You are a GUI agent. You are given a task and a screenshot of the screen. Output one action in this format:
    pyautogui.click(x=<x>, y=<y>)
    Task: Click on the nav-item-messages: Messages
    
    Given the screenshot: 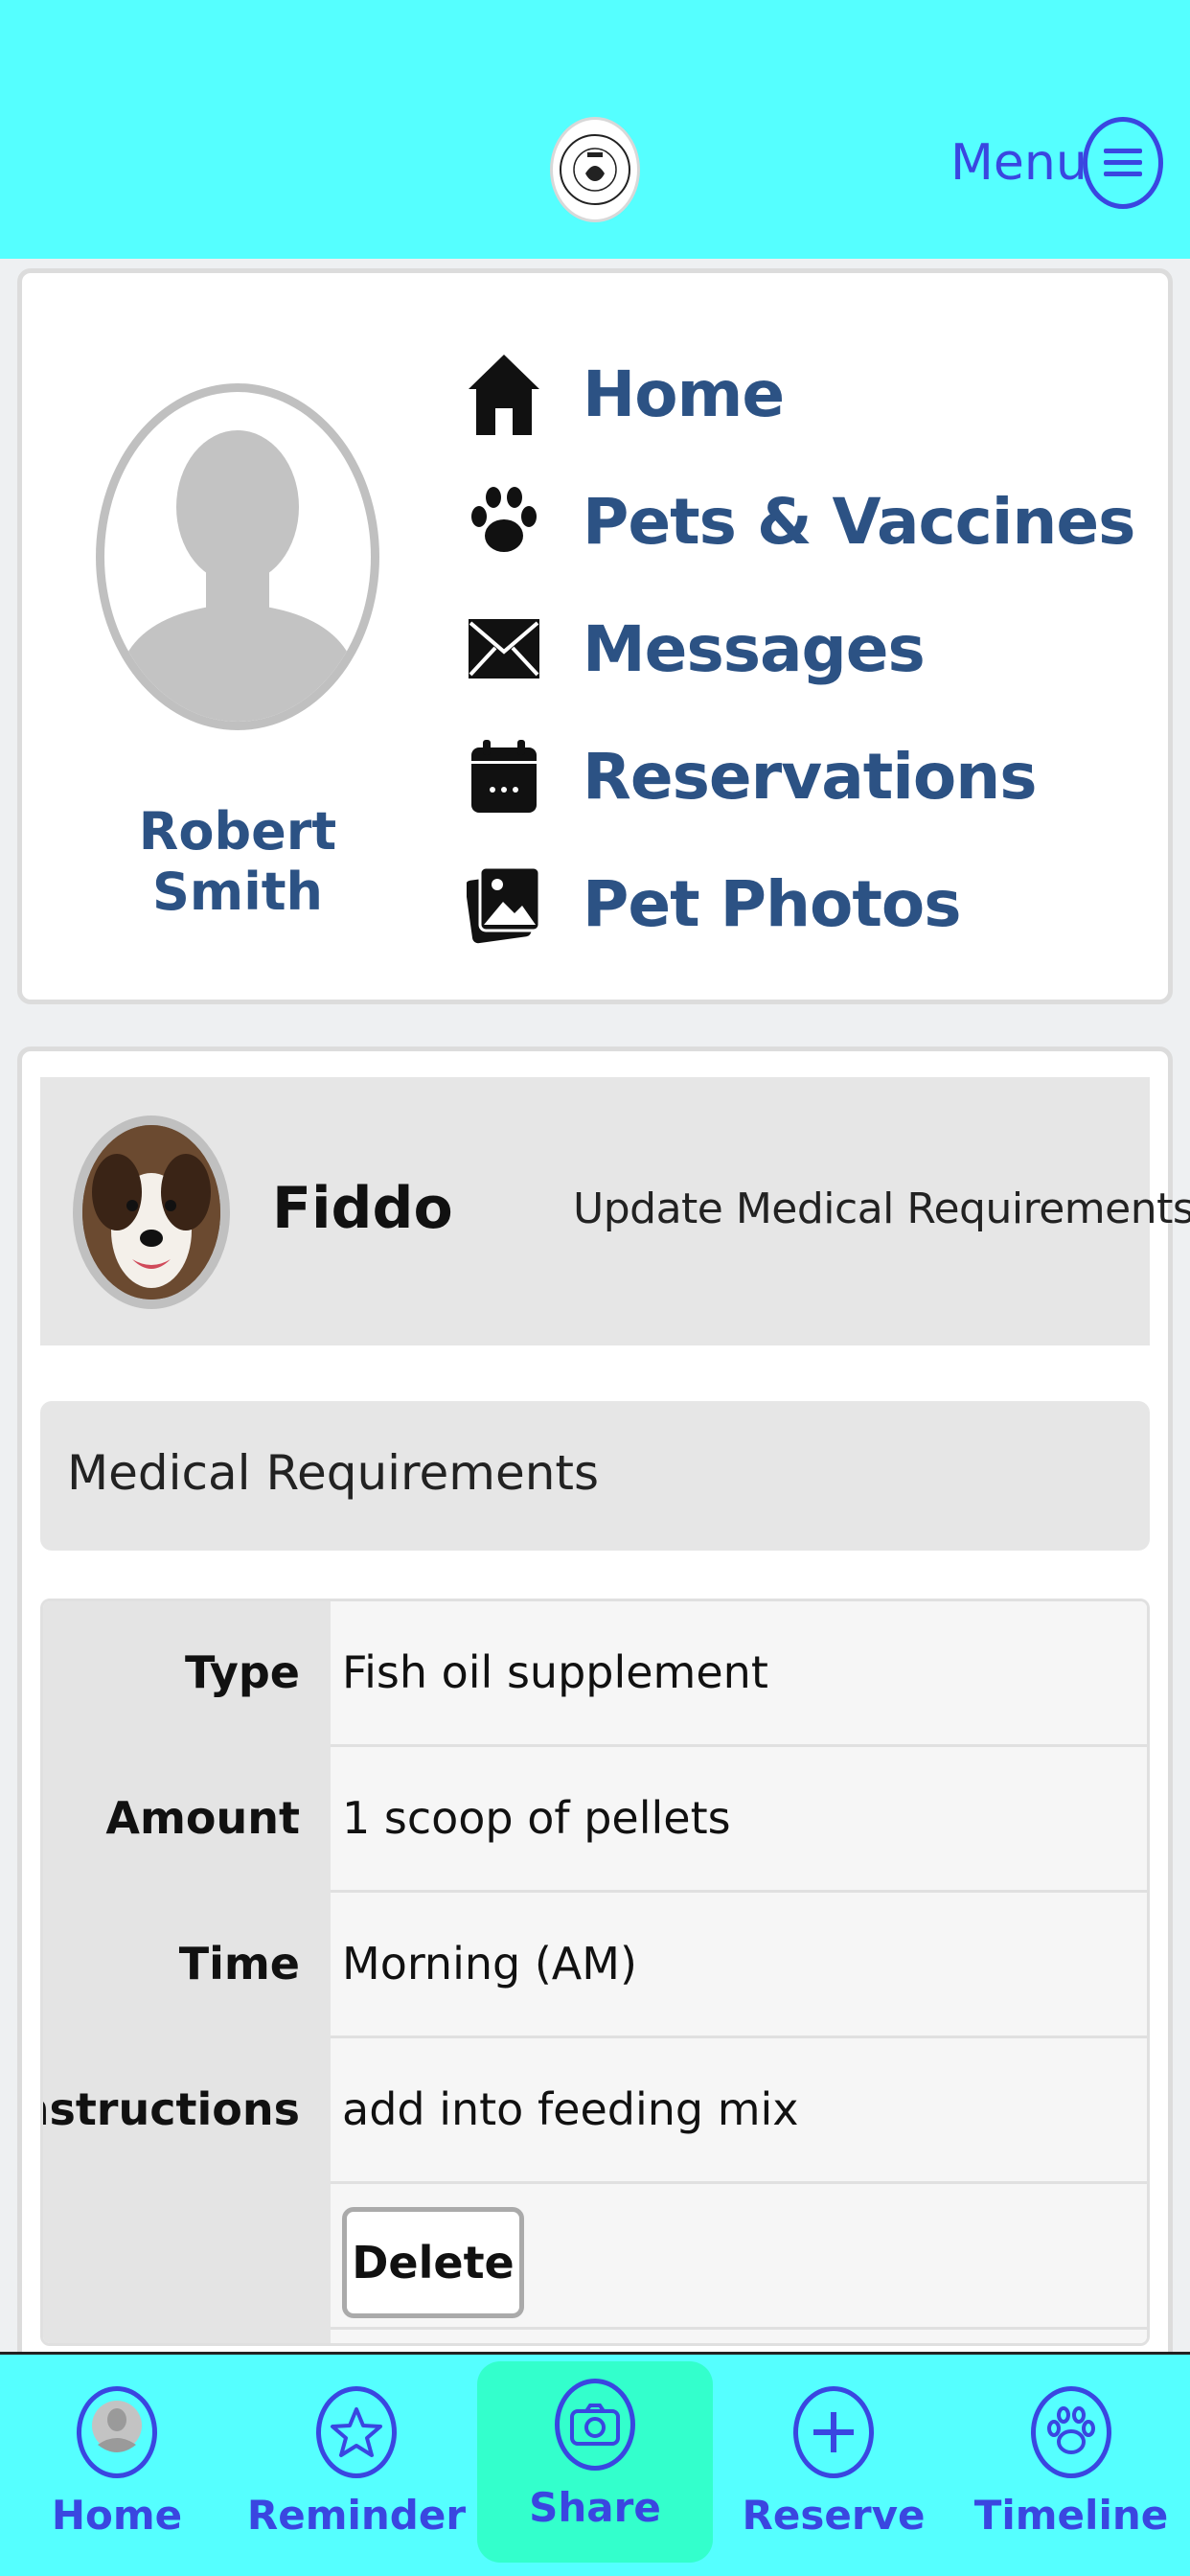 What is the action you would take?
    pyautogui.click(x=696, y=649)
    